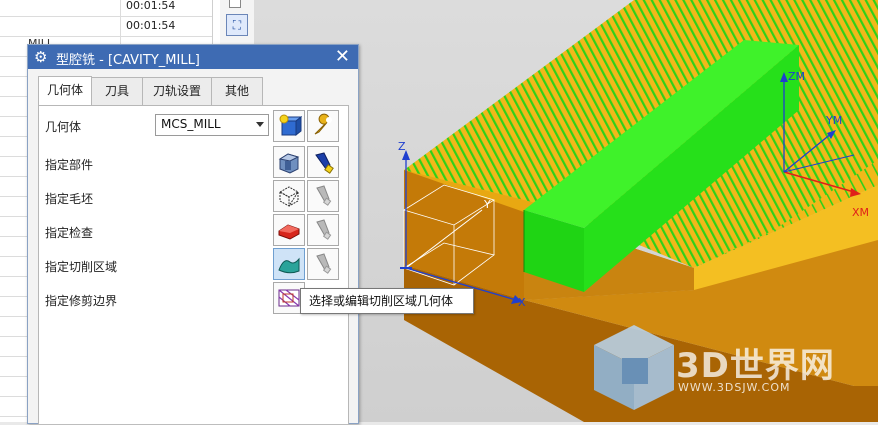  Describe the element at coordinates (387, 301) in the screenshot. I see `tooltip: 选择或编辑切削区域几何体` at that location.